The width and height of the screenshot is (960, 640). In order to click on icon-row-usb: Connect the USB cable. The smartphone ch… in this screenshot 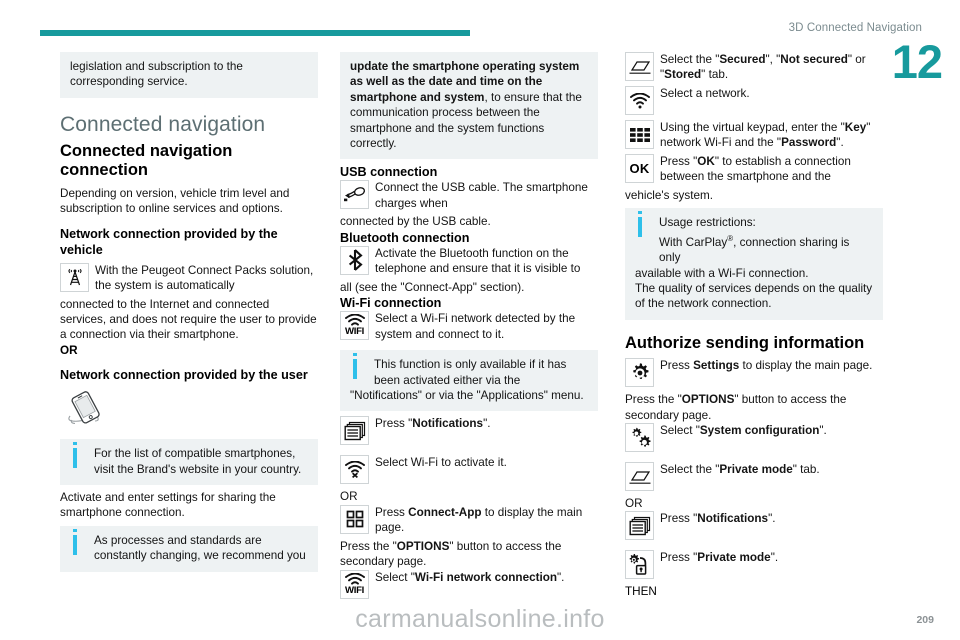, I will do `click(469, 197)`.